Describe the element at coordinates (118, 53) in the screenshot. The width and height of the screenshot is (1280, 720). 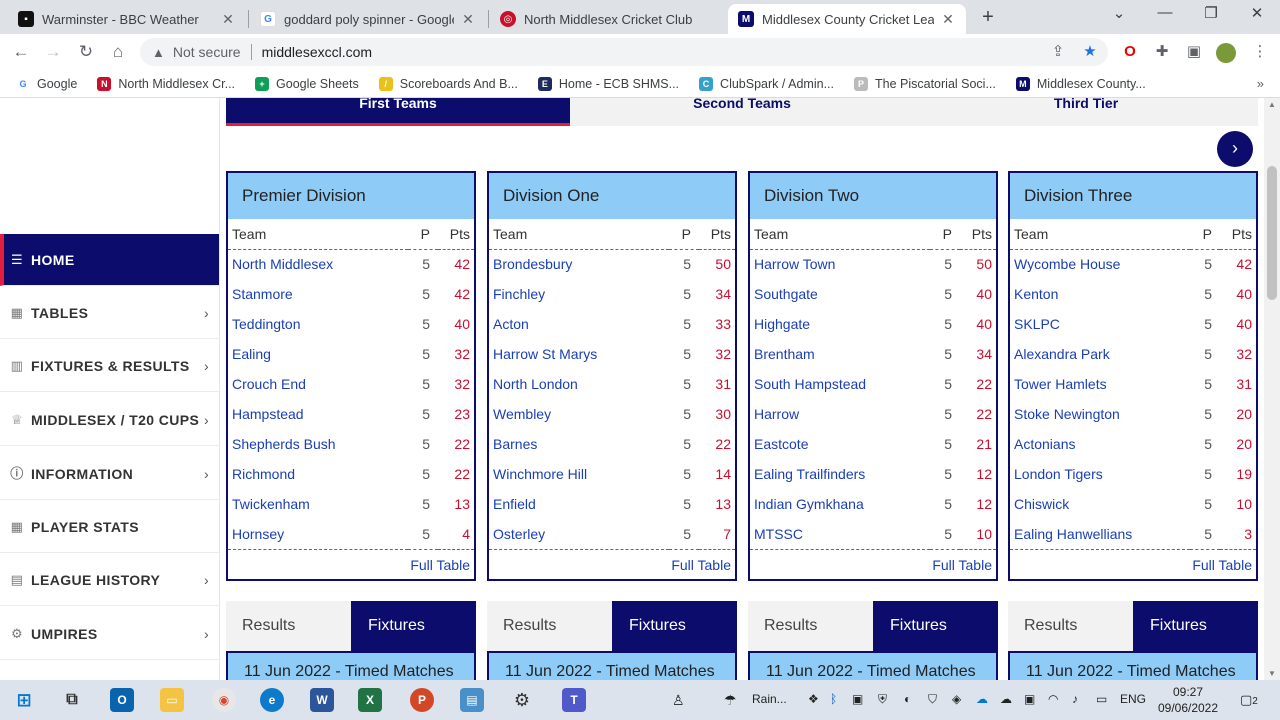
I see `home-icon: ⌂` at that location.